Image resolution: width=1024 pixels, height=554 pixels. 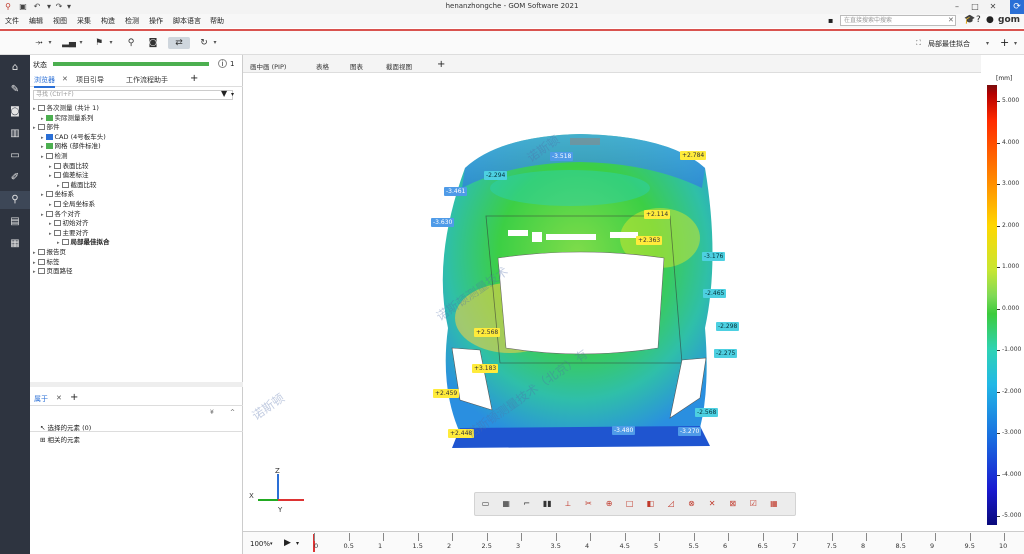 What do you see at coordinates (60, 439) in the screenshot?
I see `related-elements-row: ⊞ 相关的元素` at bounding box center [60, 439].